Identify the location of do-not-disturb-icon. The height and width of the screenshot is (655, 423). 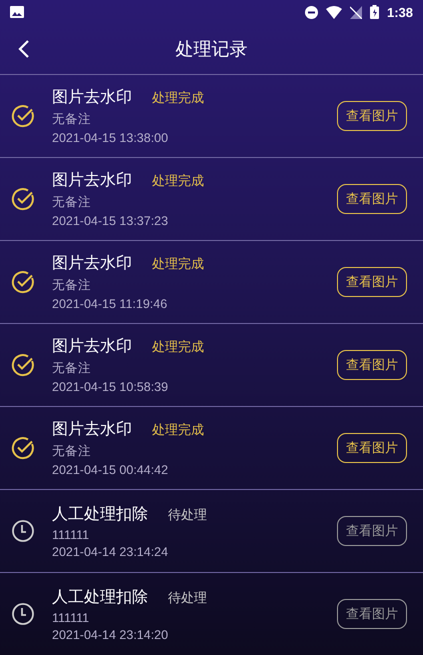
(311, 12).